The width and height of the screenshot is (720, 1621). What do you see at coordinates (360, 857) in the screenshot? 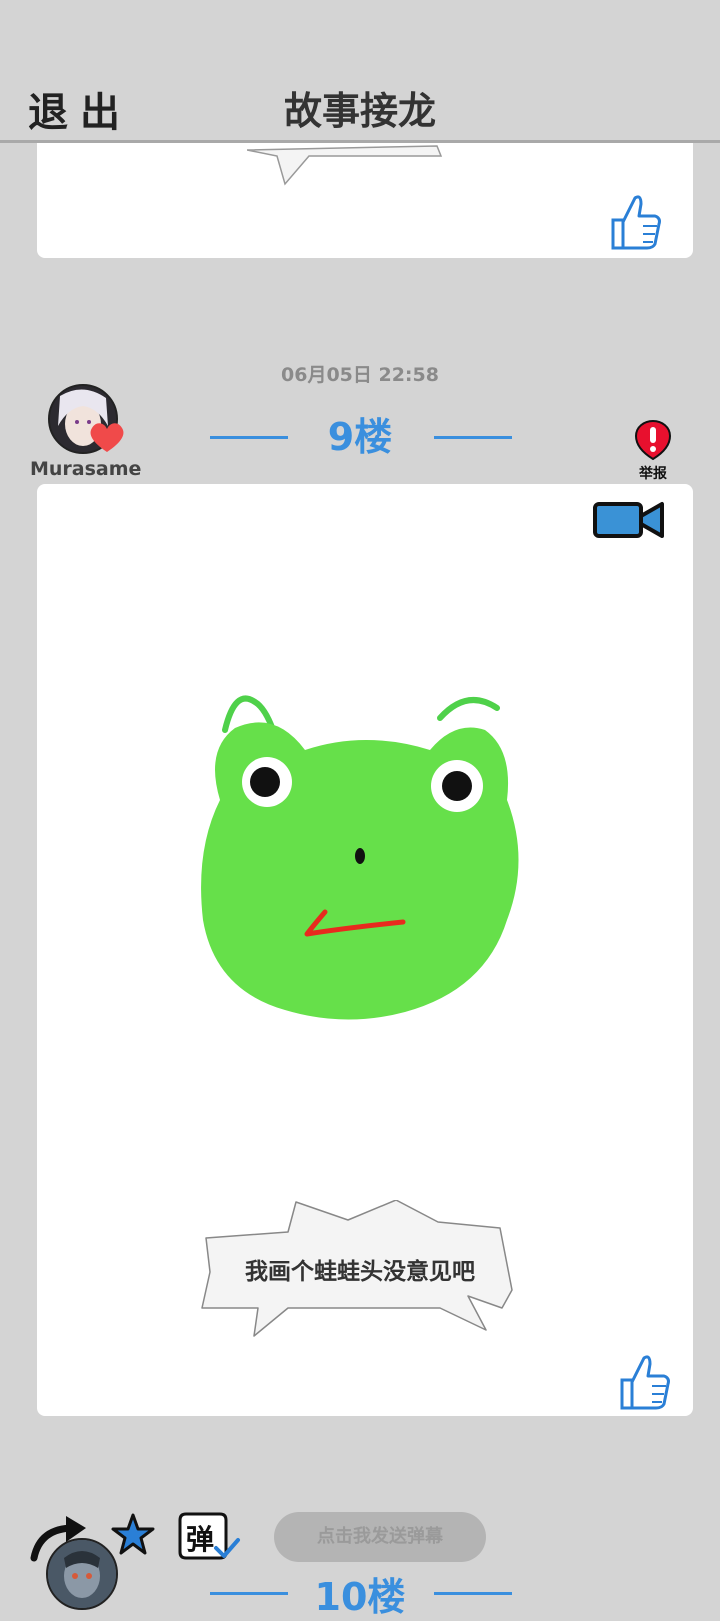
I see `frog-drawing` at bounding box center [360, 857].